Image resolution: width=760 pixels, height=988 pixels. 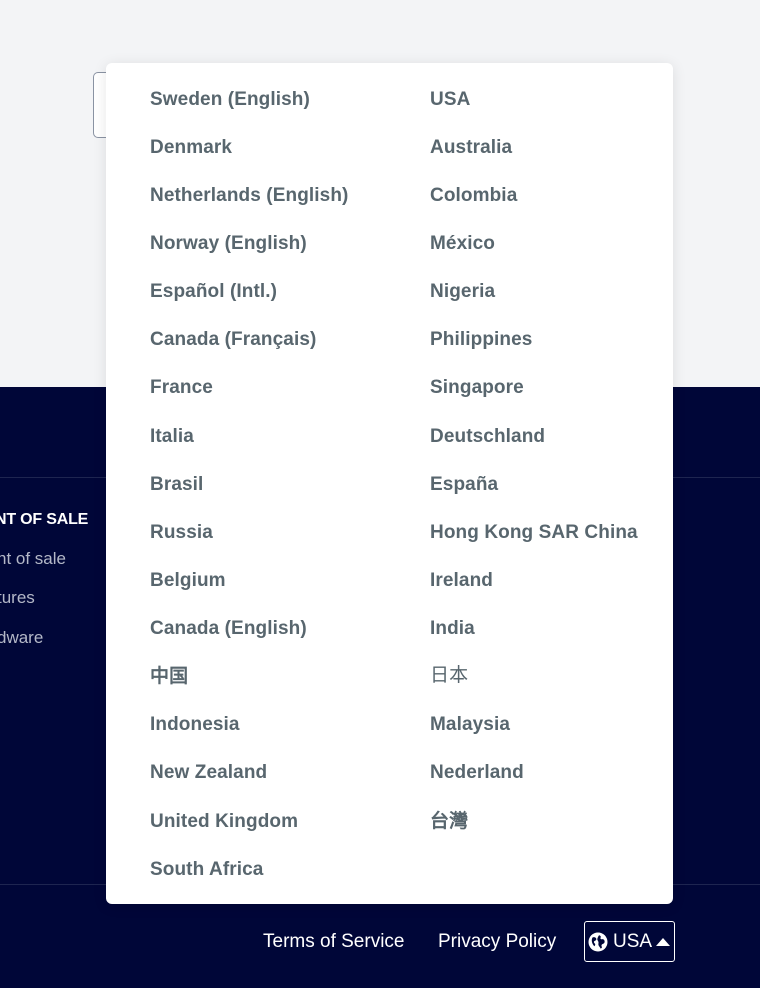 What do you see at coordinates (333, 942) in the screenshot?
I see `terms-of-service-link: Terms of Service` at bounding box center [333, 942].